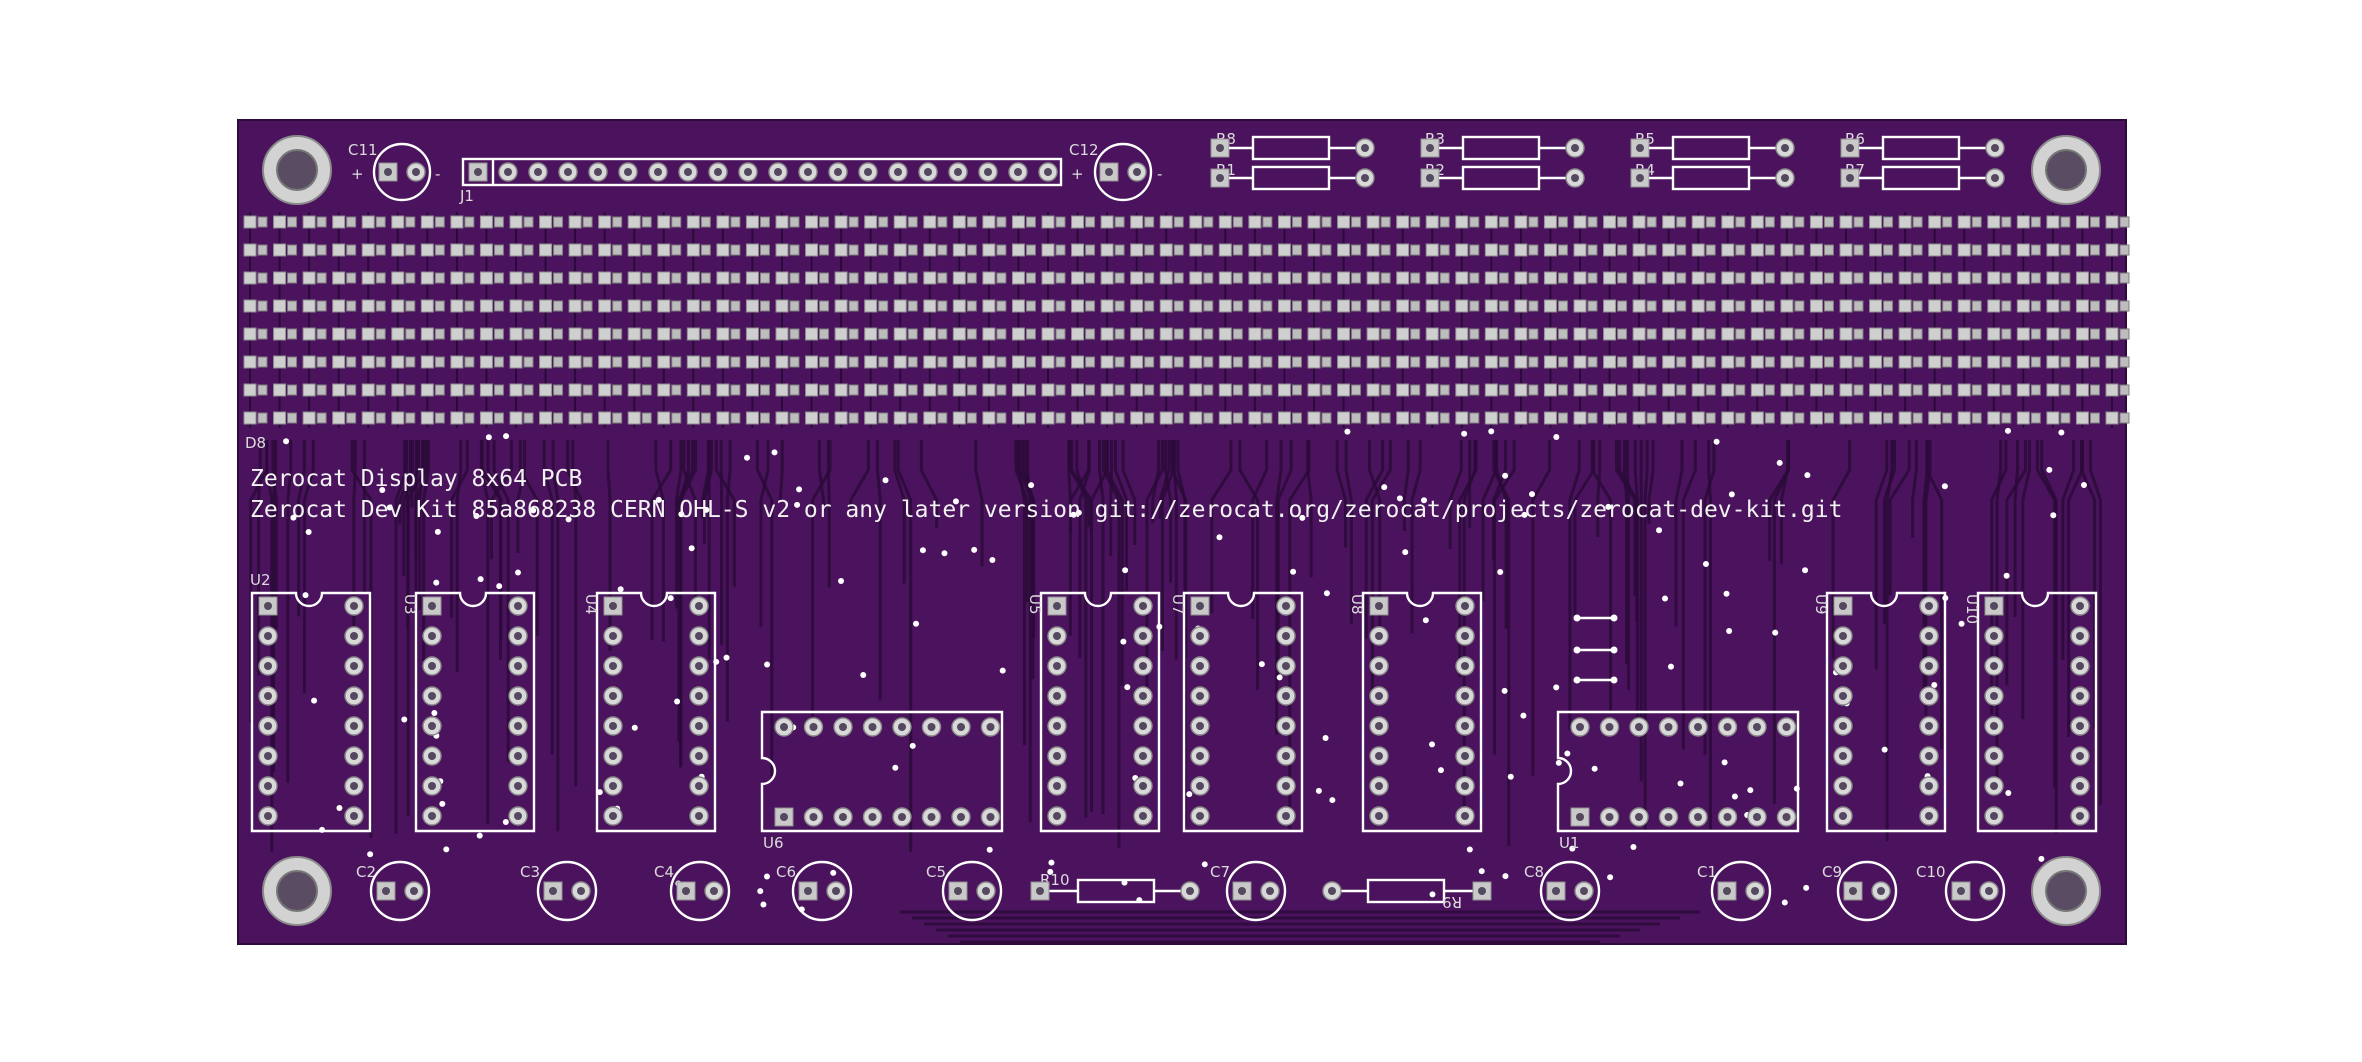 This screenshot has height=1062, width=2362. What do you see at coordinates (2066, 891) in the screenshot?
I see `mounting-hole-bottom-right` at bounding box center [2066, 891].